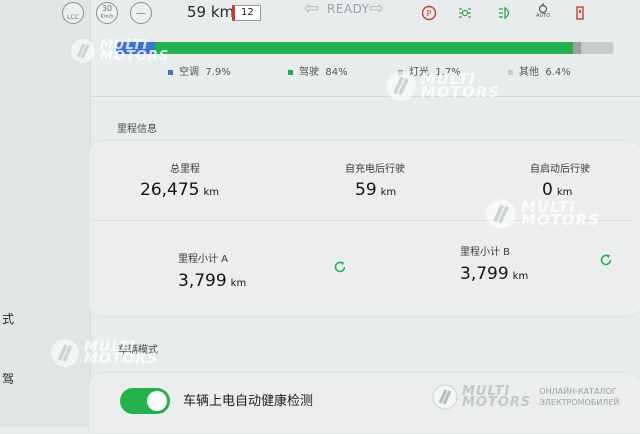 The height and width of the screenshot is (434, 640). I want to click on sidebar-item-mode: 式, so click(8, 318).